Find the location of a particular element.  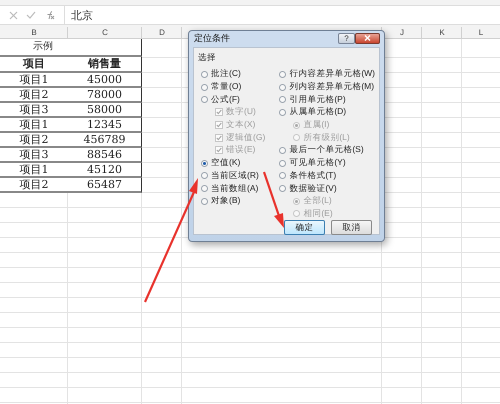

radio-label: 对象(B) is located at coordinates (225, 201).